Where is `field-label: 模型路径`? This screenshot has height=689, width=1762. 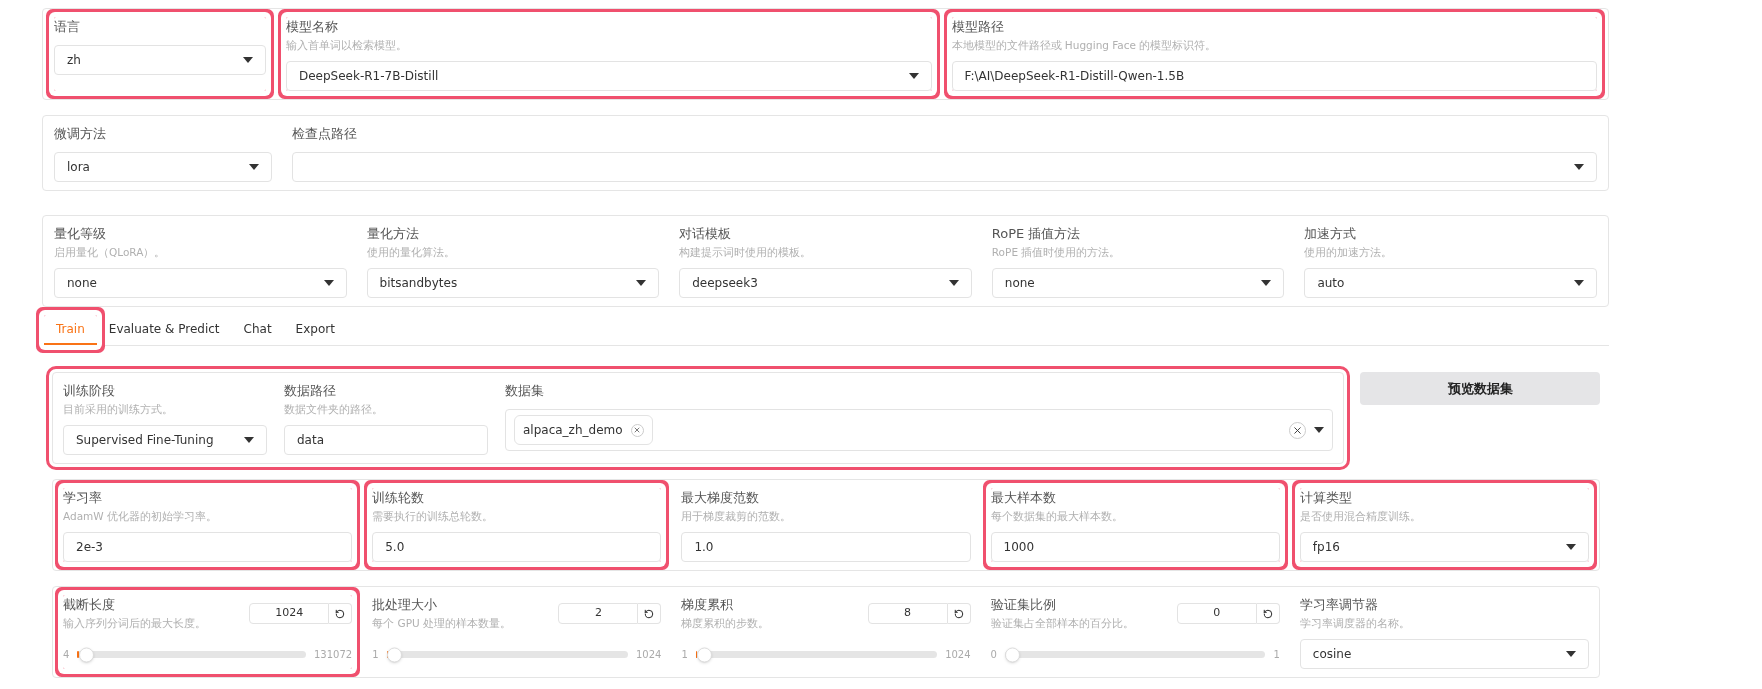 field-label: 模型路径 is located at coordinates (978, 27).